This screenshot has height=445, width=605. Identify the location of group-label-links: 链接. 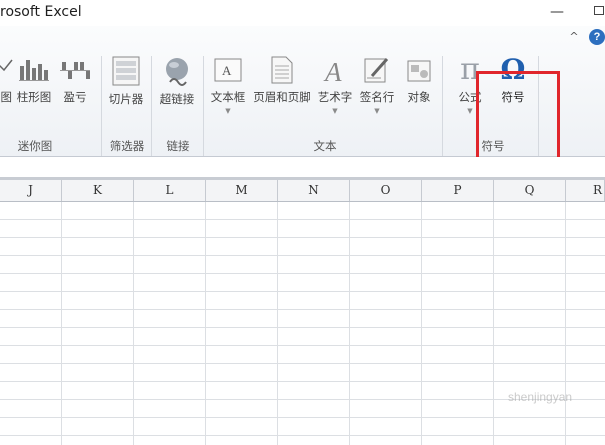
(178, 146).